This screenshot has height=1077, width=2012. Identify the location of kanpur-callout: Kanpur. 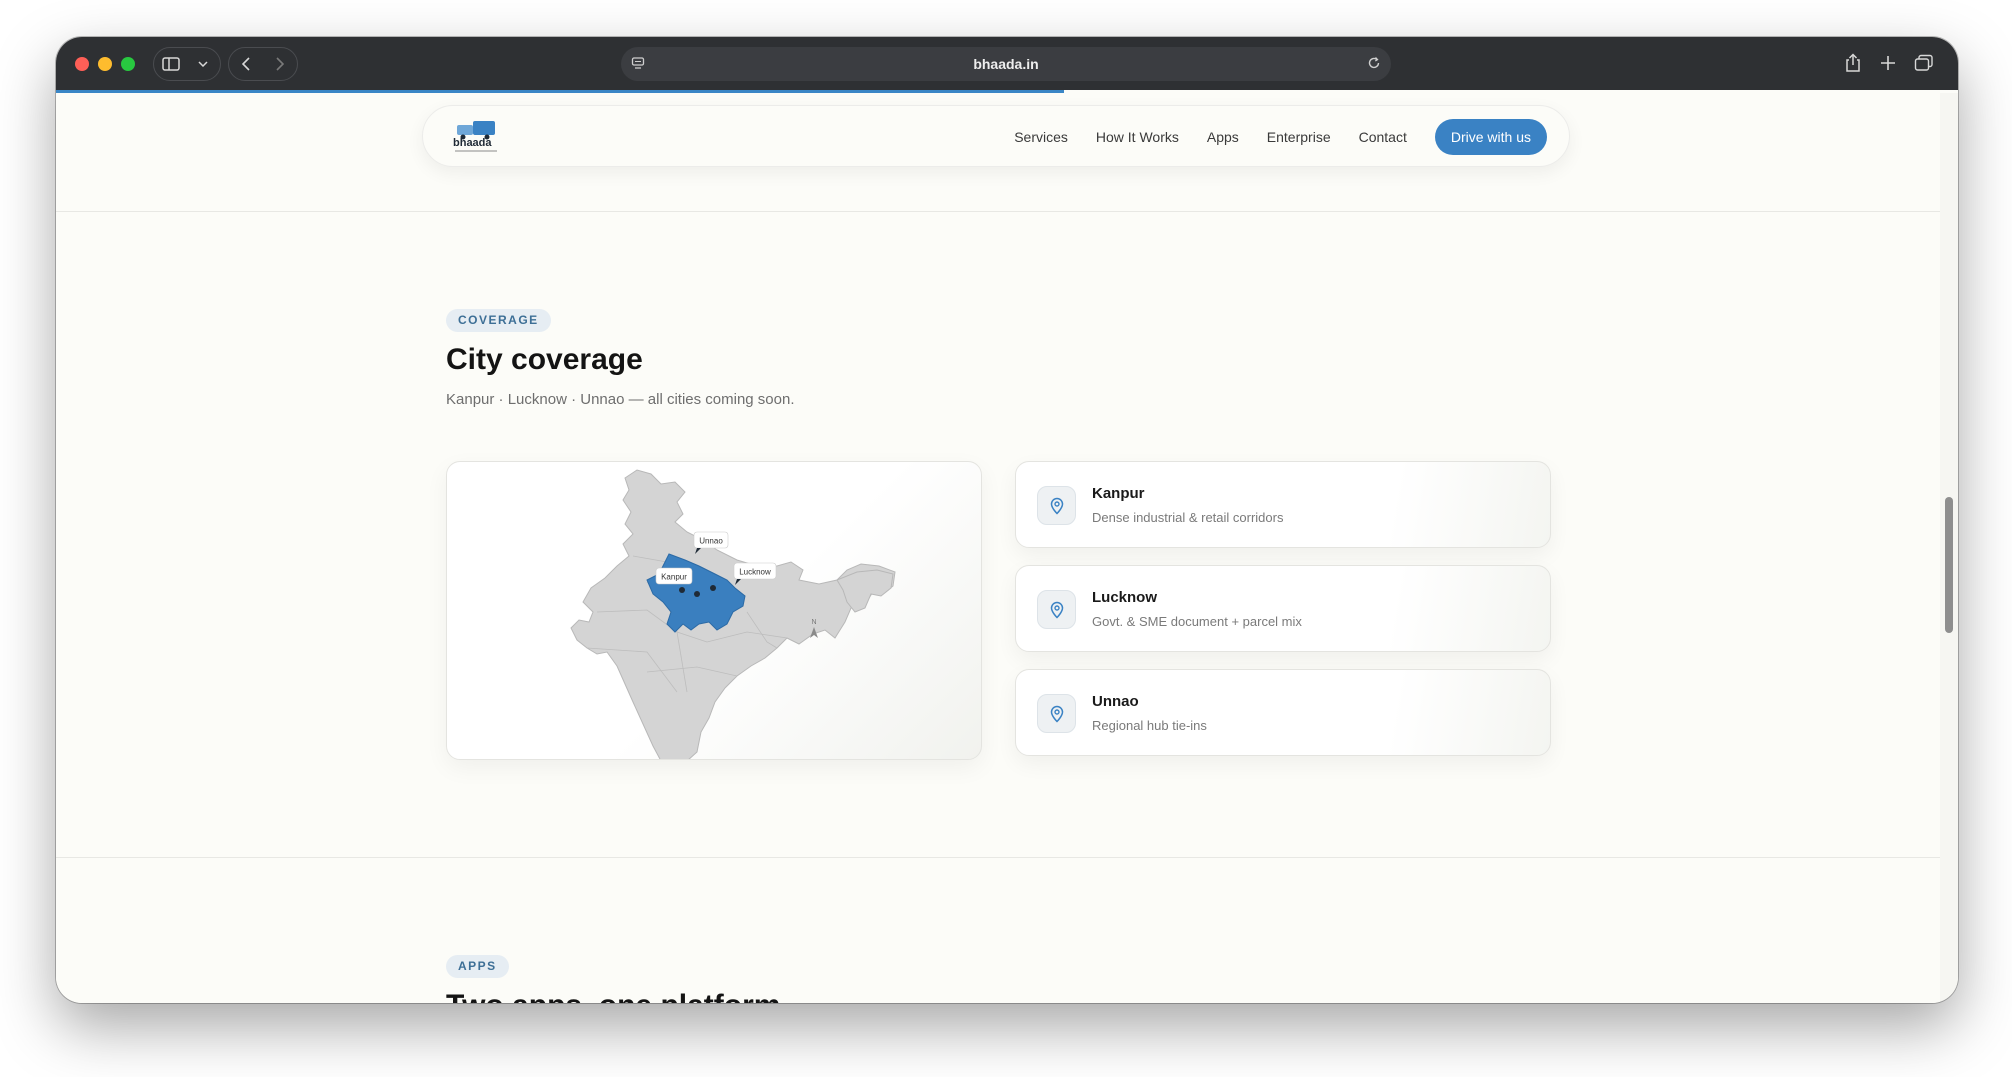
(674, 576).